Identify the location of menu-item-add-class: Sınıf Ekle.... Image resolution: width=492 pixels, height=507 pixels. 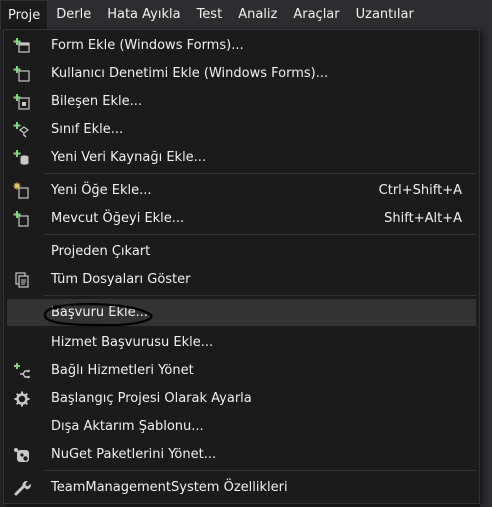
(241, 129).